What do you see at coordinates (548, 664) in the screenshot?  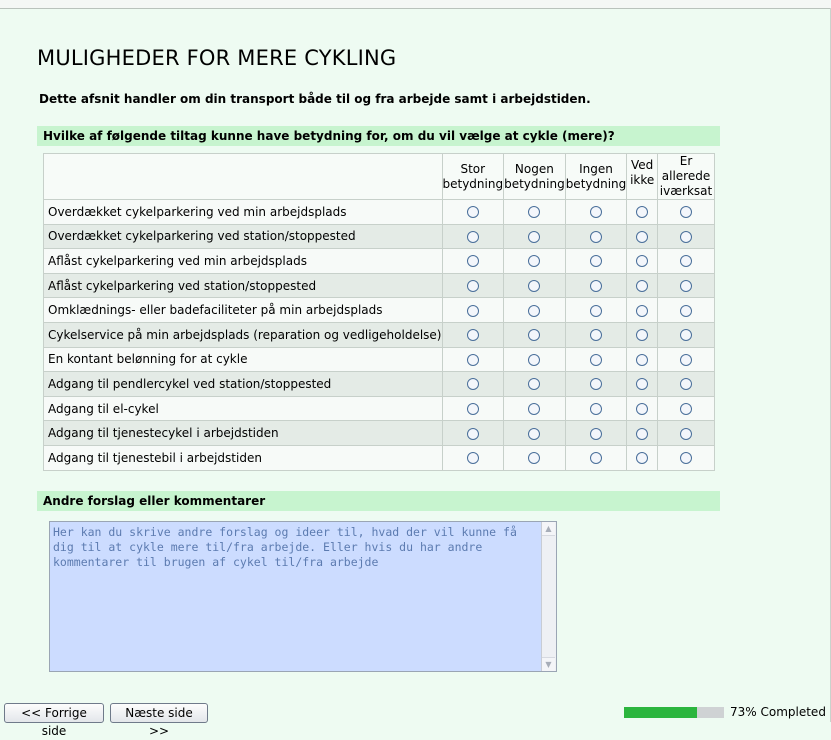 I see `scroll-down-arrow-icon: ▼` at bounding box center [548, 664].